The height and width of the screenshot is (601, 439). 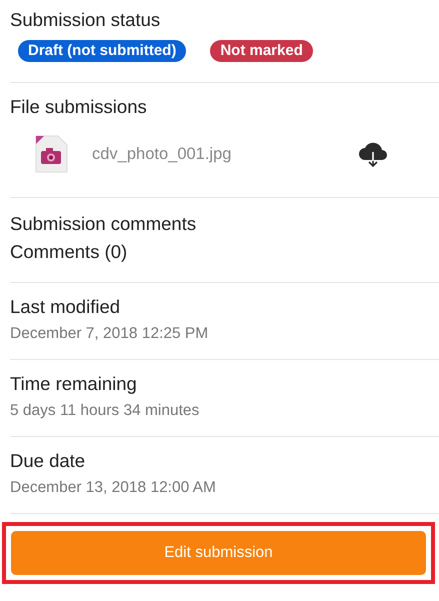 What do you see at coordinates (110, 334) in the screenshot?
I see `field-value: December 7, 2018 12:25 PM` at bounding box center [110, 334].